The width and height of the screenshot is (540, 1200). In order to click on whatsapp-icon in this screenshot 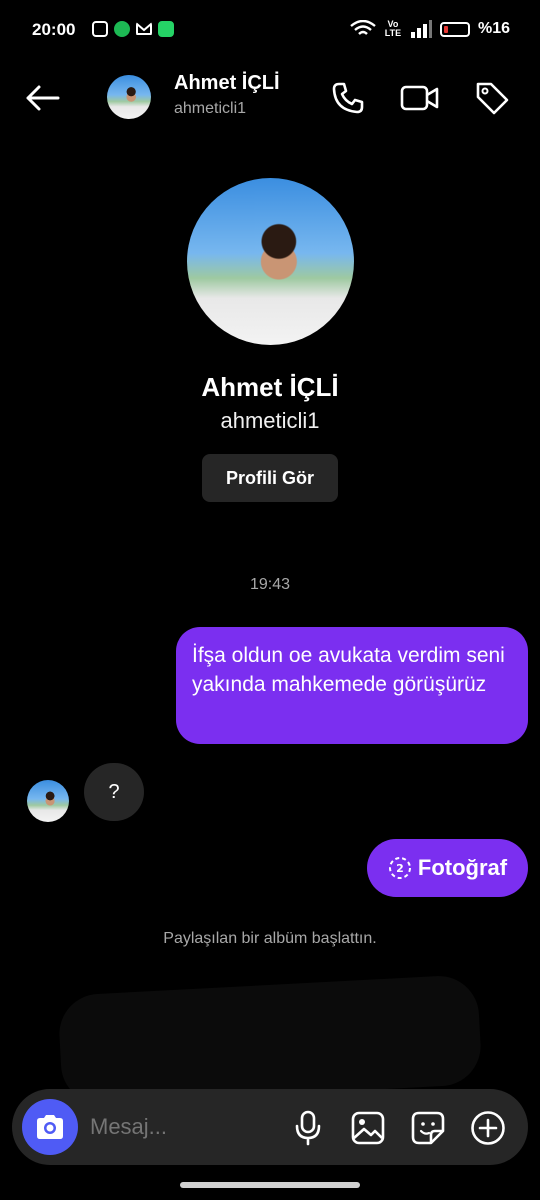, I will do `click(166, 29)`.